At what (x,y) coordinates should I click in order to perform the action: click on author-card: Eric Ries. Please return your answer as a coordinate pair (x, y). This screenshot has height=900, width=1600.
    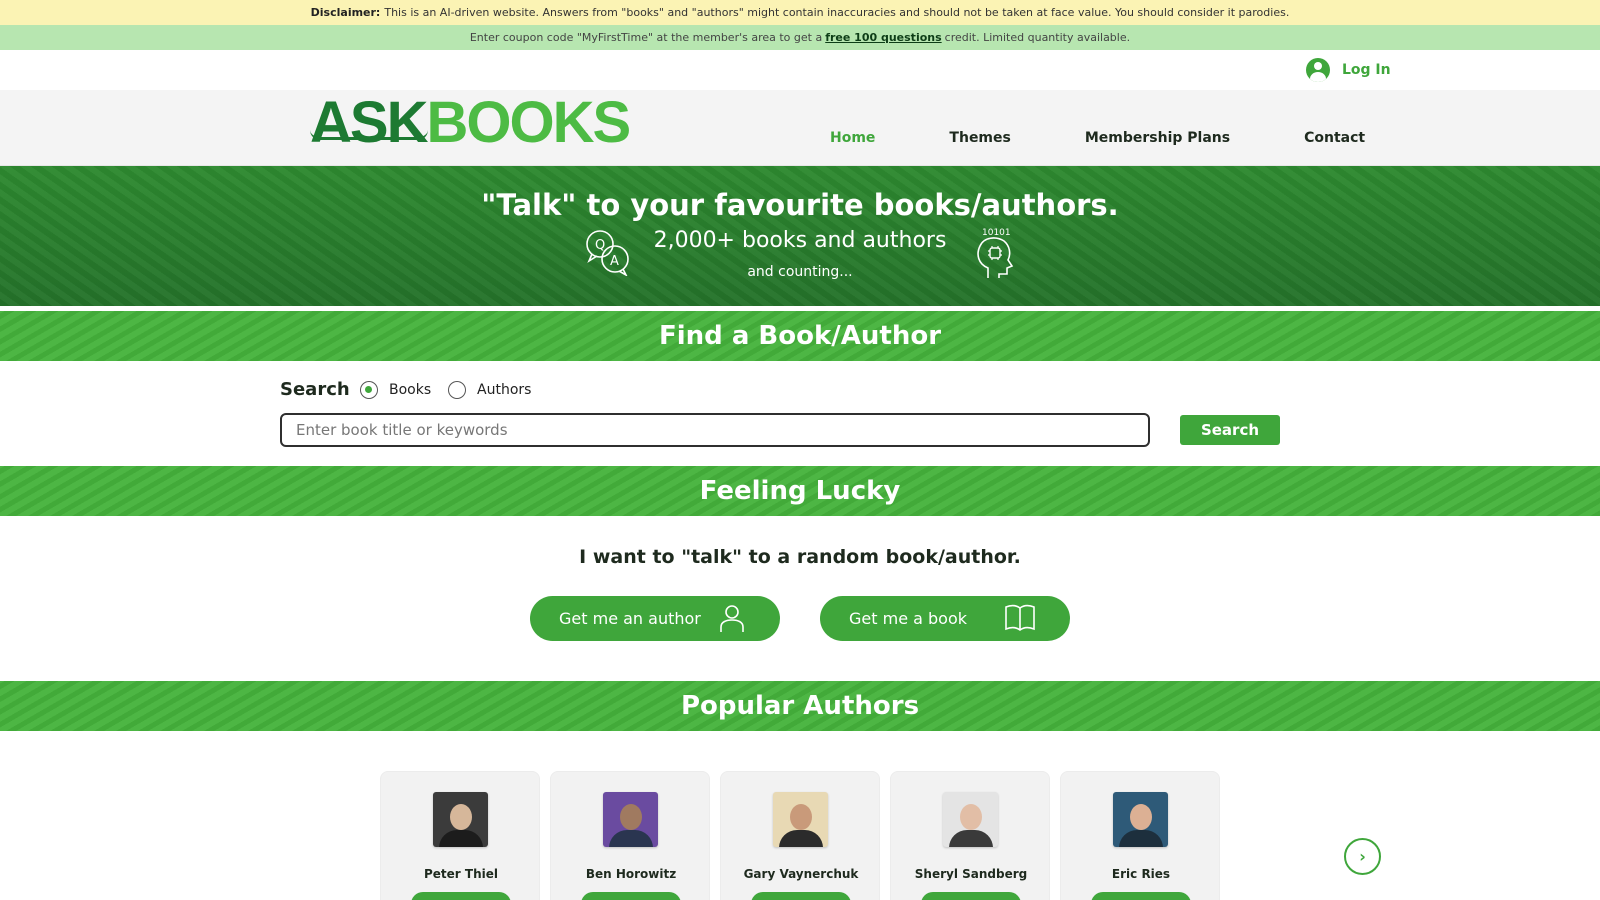
    Looking at the image, I should click on (1140, 835).